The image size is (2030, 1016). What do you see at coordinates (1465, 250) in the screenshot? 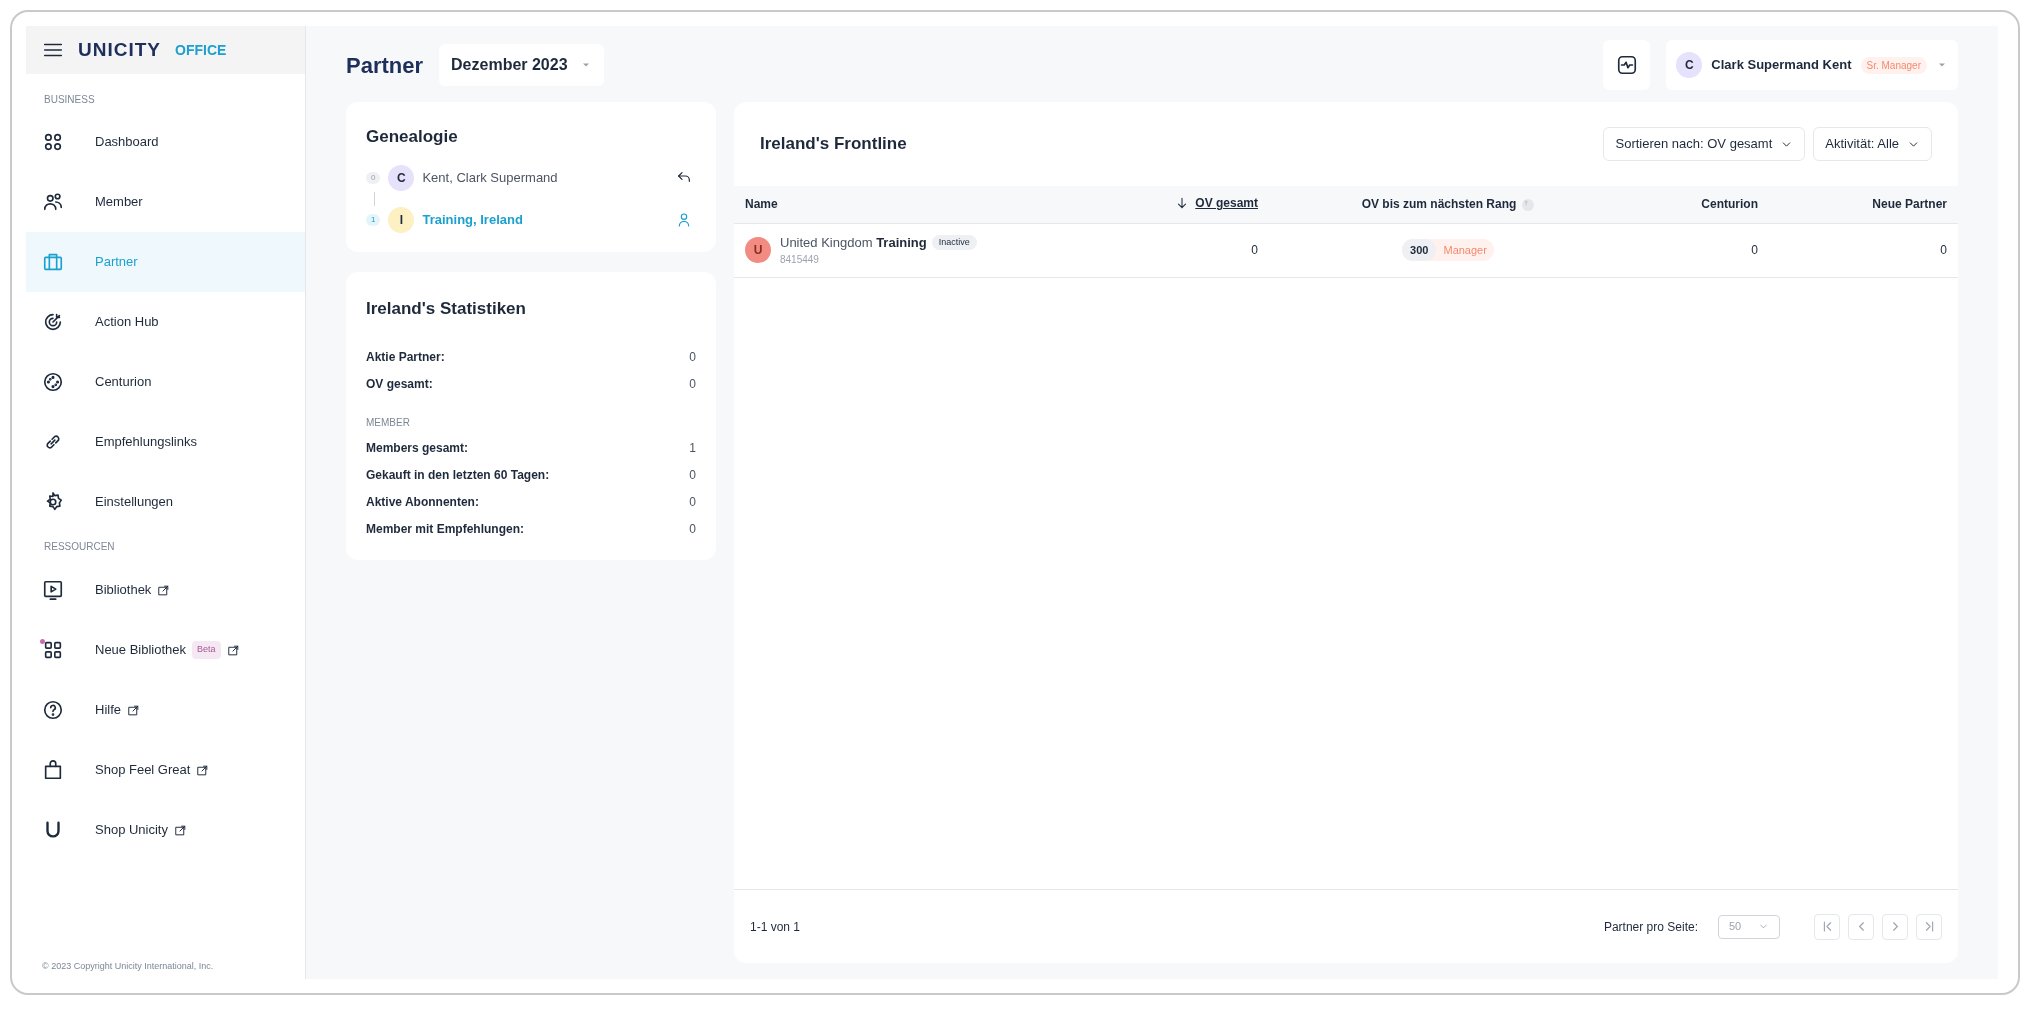
I see `rank-label: Manager` at bounding box center [1465, 250].